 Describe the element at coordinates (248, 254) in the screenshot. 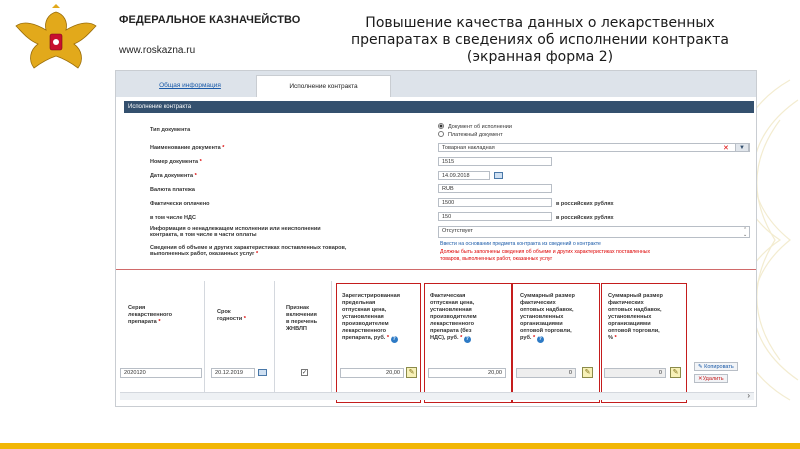

I see `label-line-2: выполненных работ, оказанных услуг *` at that location.